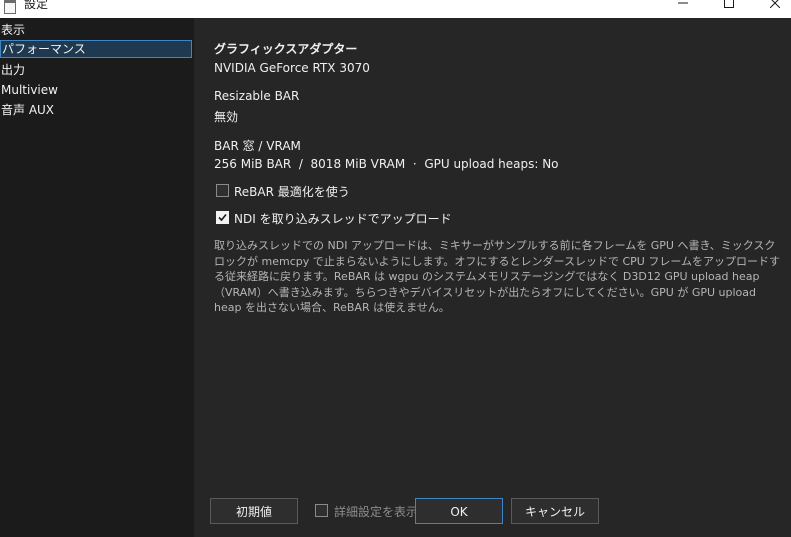 This screenshot has height=537, width=791. What do you see at coordinates (321, 510) in the screenshot?
I see `show-advanced-checkbox` at bounding box center [321, 510].